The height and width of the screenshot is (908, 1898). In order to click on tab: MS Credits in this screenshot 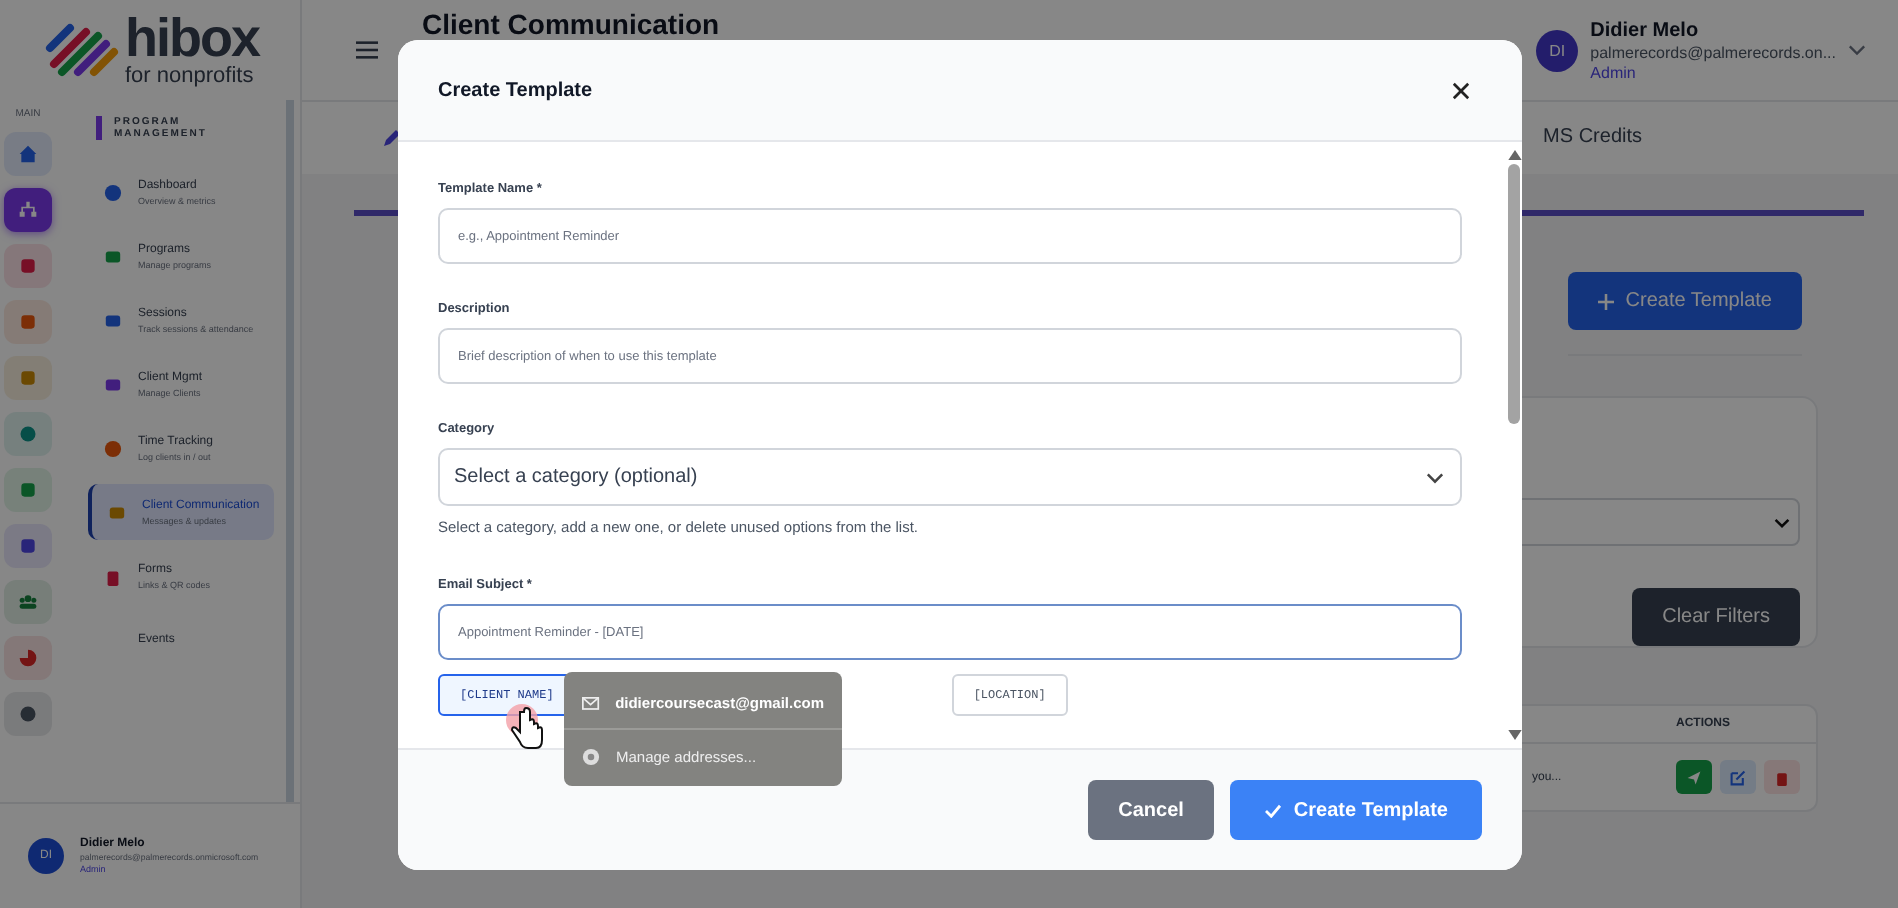, I will do `click(1592, 138)`.